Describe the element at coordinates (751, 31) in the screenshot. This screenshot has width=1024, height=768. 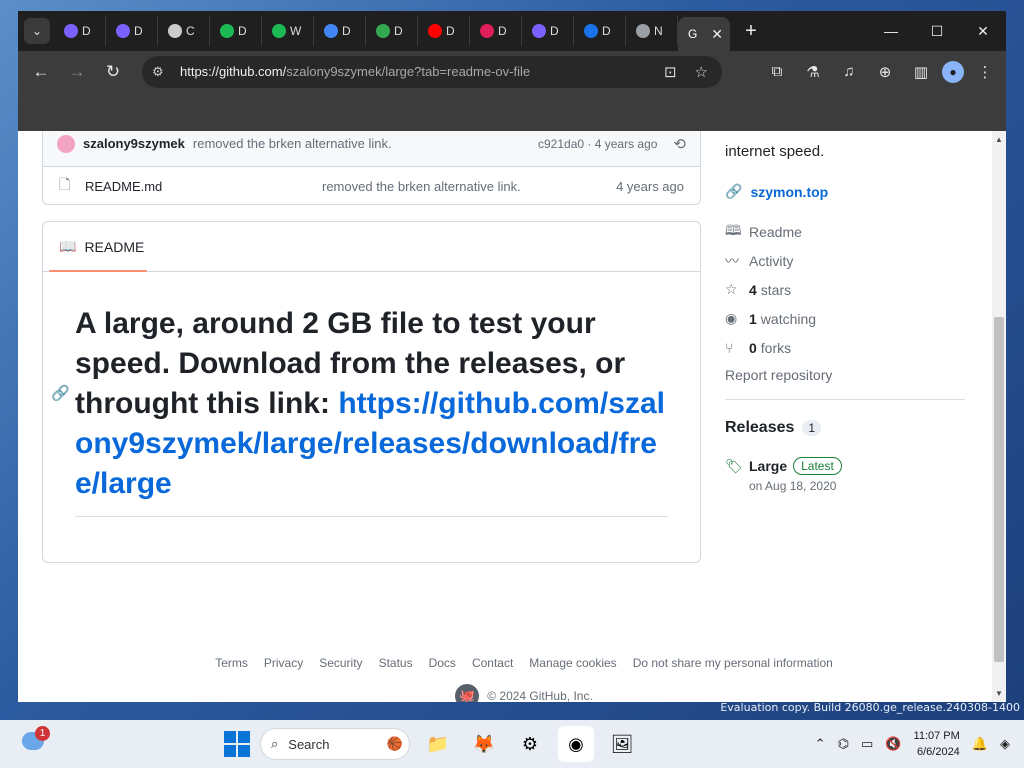
I see `new-tab-button: +` at that location.